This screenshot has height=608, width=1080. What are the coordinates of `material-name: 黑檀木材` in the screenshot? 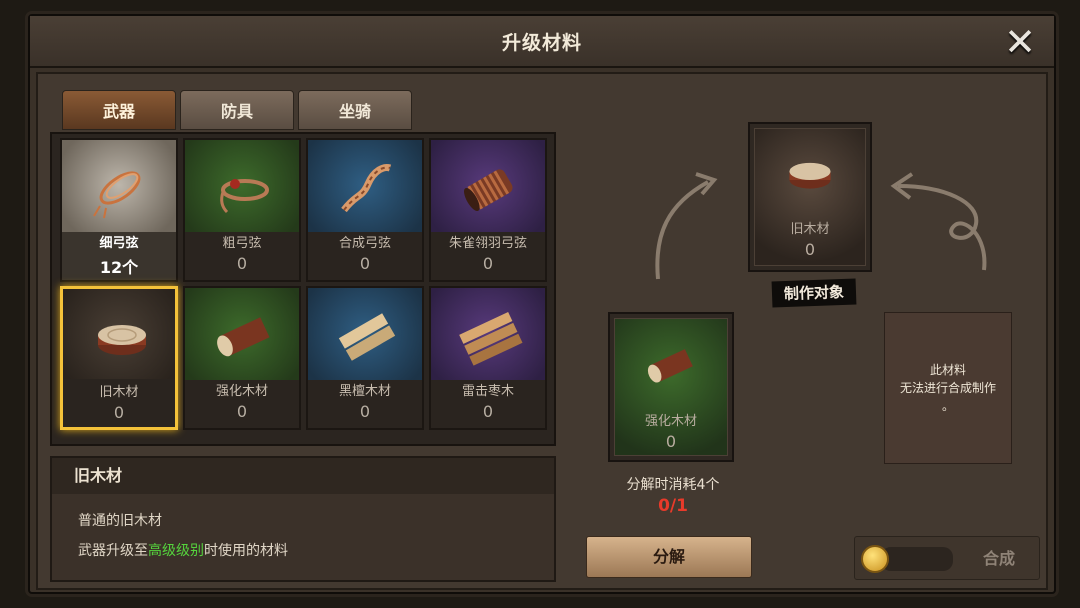 It's located at (364, 391).